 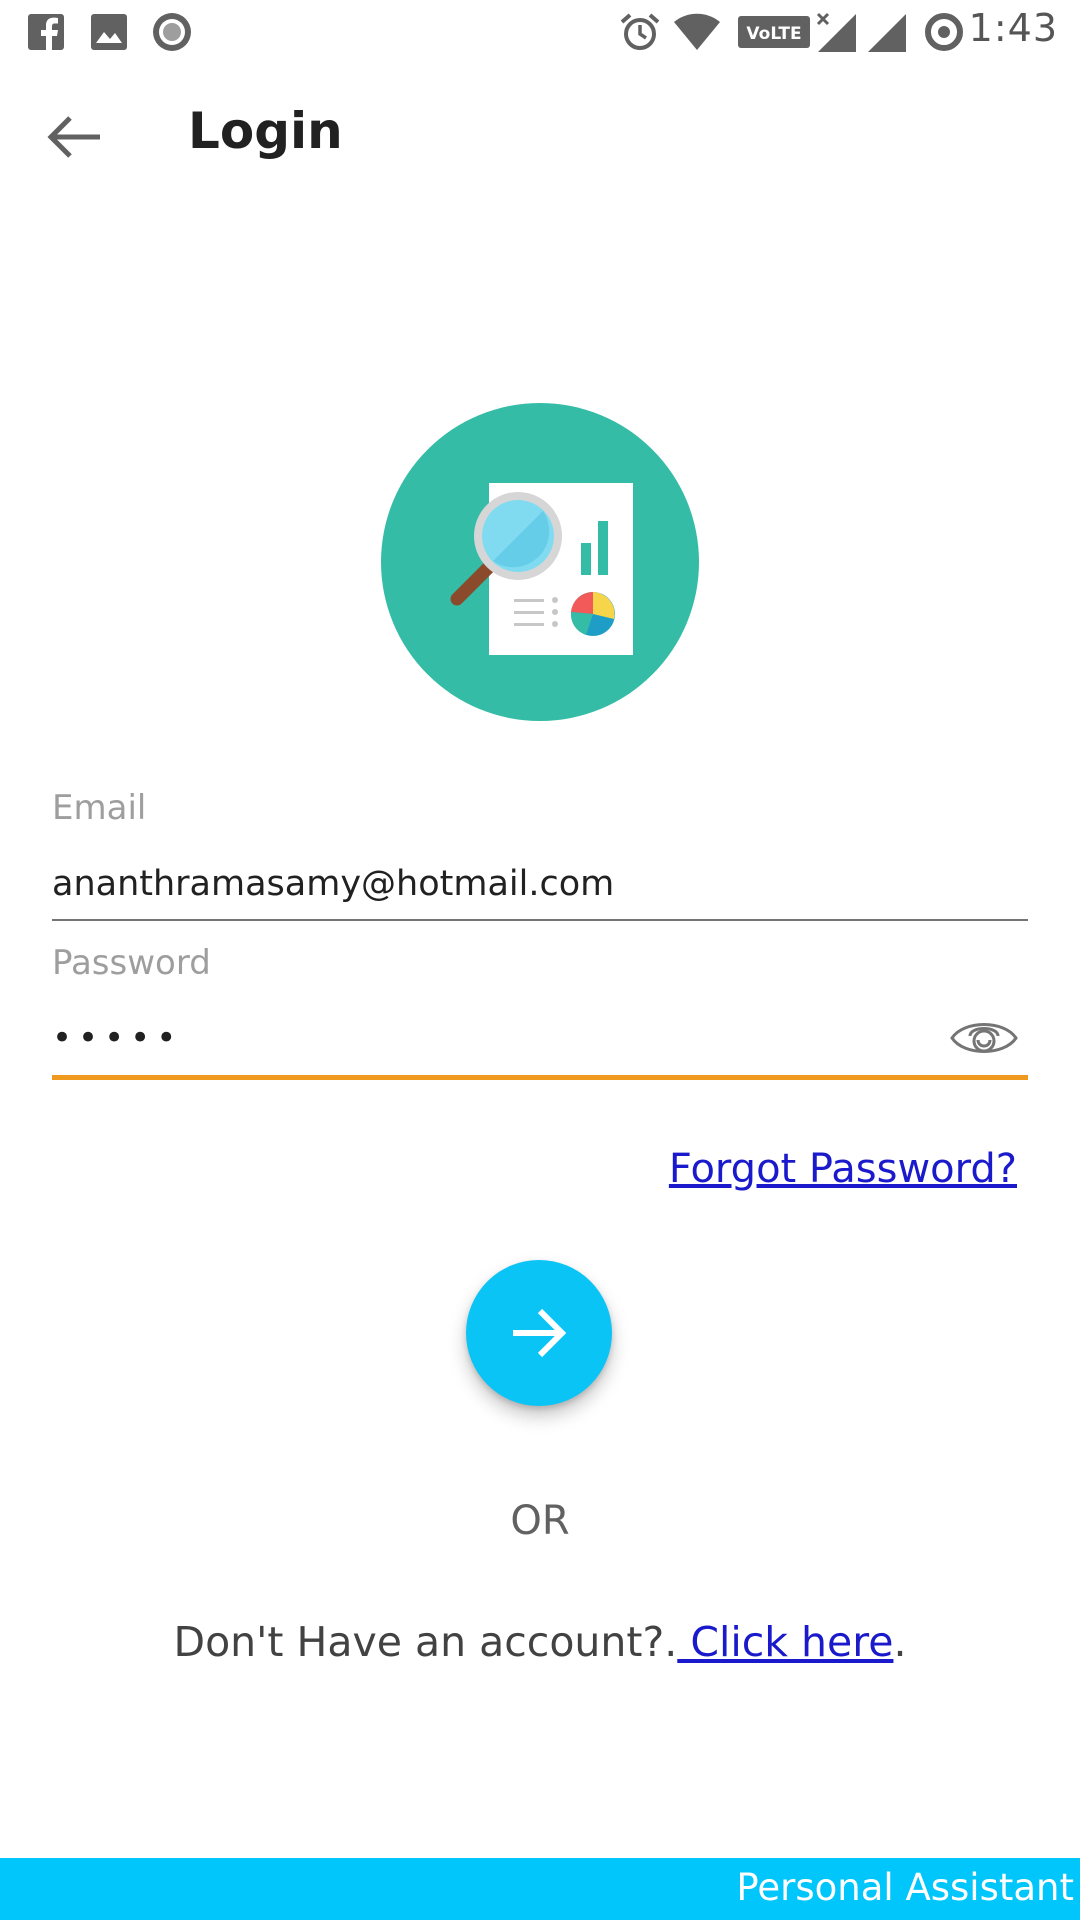 I want to click on email-underline, so click(x=540, y=920).